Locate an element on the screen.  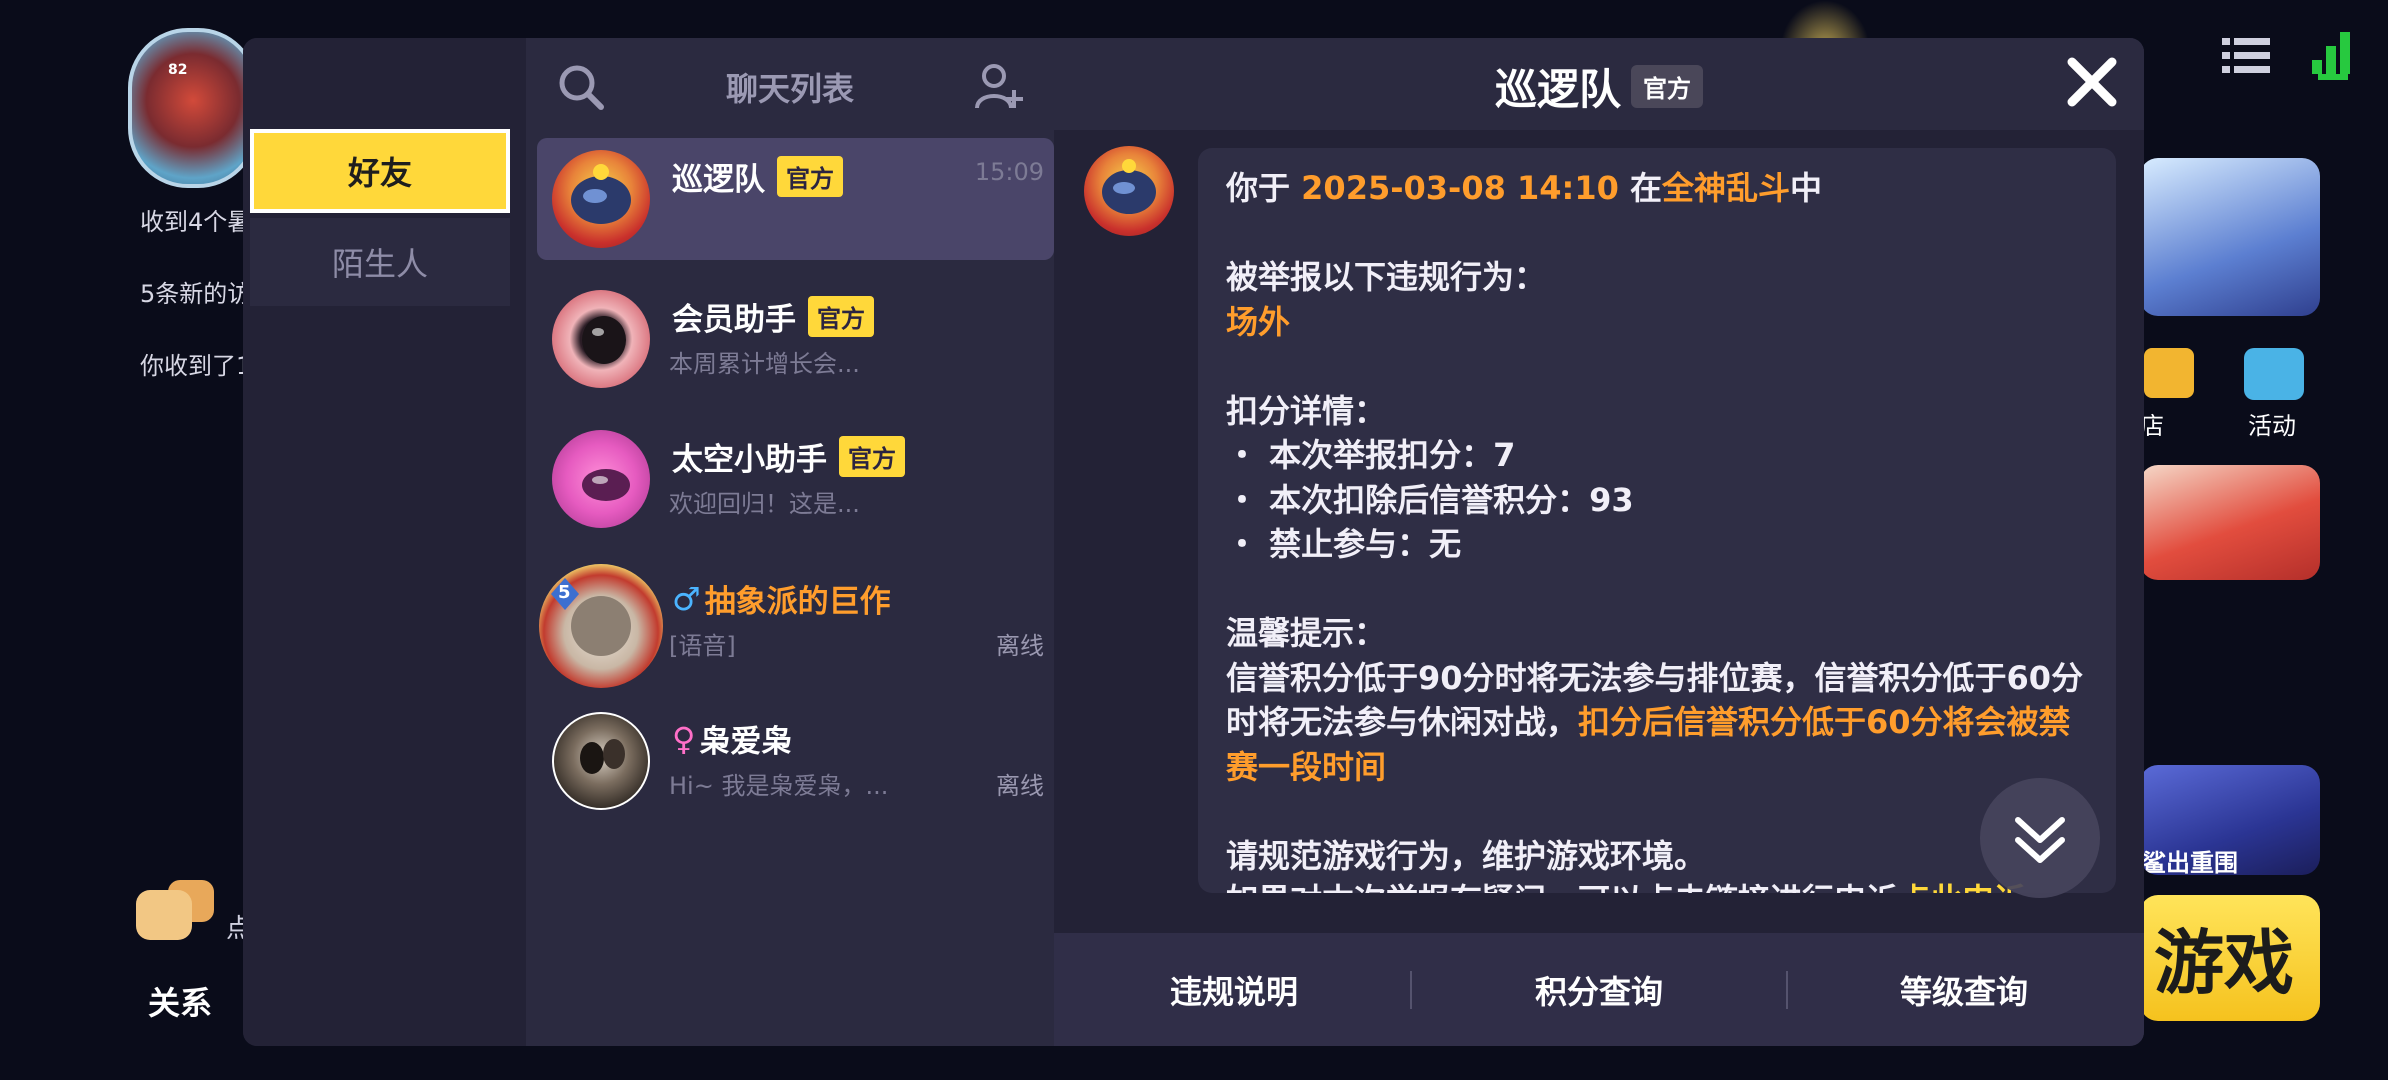
text: 中 is located at coordinates (1806, 188).